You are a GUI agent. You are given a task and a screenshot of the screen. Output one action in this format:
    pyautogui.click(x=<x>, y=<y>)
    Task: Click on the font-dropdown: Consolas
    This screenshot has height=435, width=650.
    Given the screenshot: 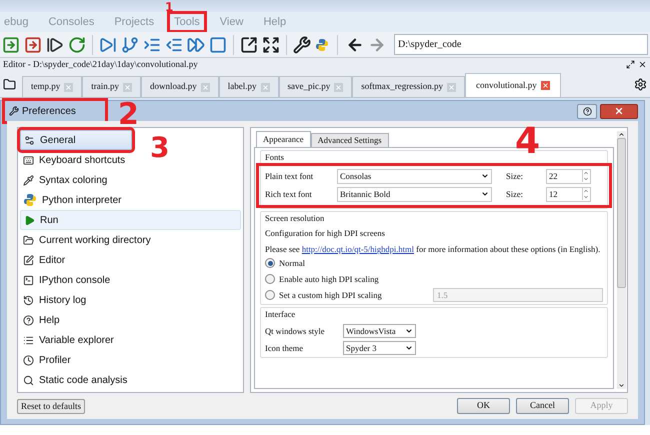 What is the action you would take?
    pyautogui.click(x=414, y=176)
    